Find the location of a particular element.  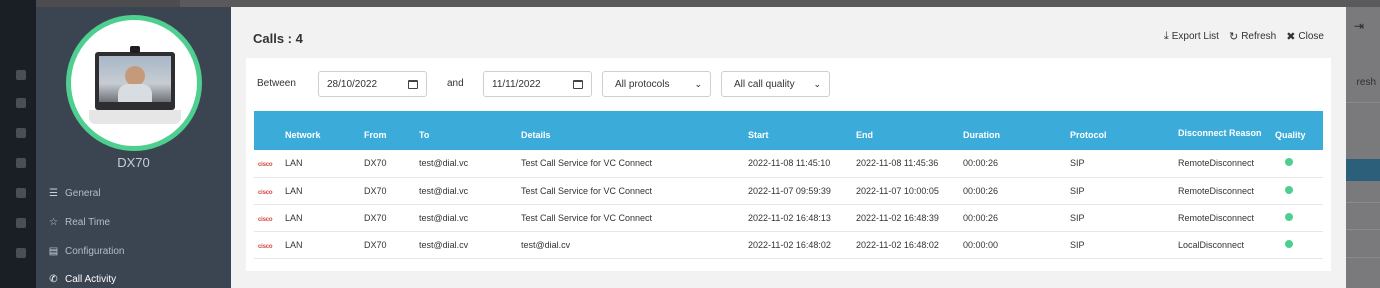

device-name: DX70 is located at coordinates (133, 162).